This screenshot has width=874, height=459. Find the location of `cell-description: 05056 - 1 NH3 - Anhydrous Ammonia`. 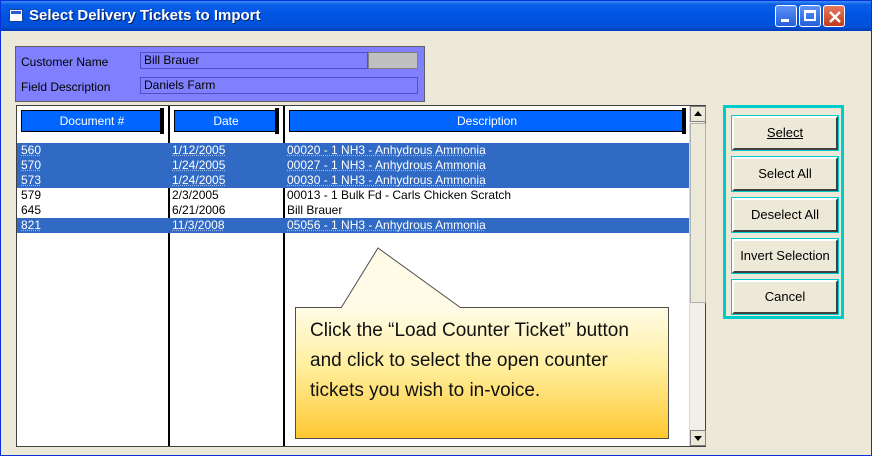

cell-description: 05056 - 1 NH3 - Anhydrous Ammonia is located at coordinates (386, 225).